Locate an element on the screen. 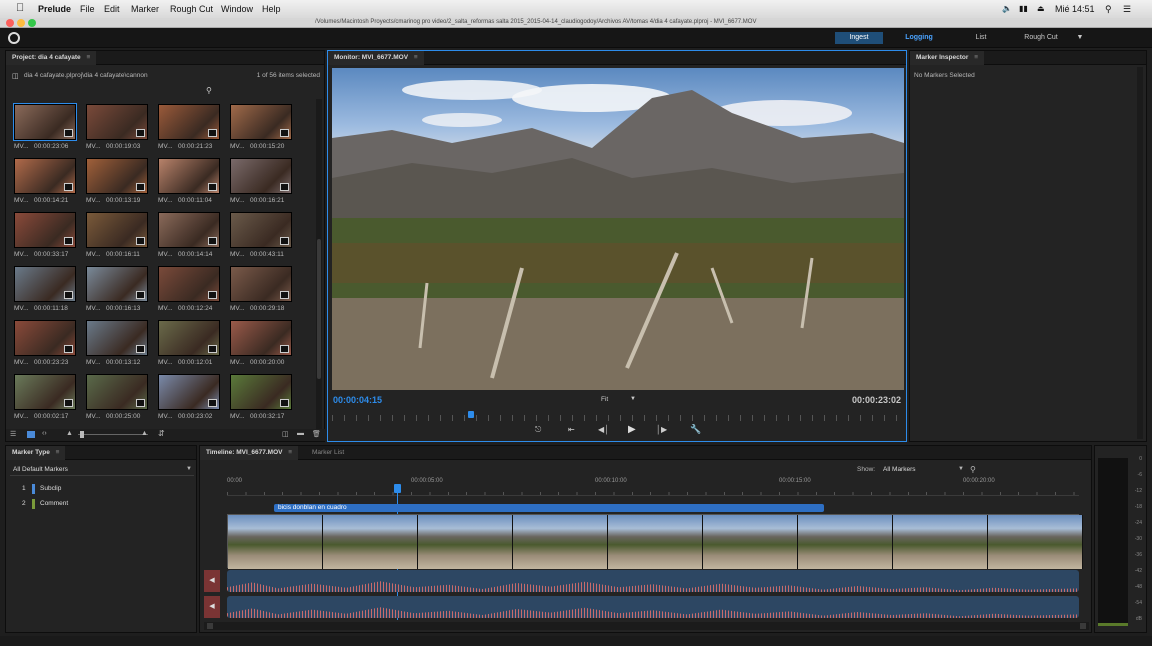 This screenshot has width=1152, height=646. show-filter-chevron-icon: ▼ is located at coordinates (961, 469).